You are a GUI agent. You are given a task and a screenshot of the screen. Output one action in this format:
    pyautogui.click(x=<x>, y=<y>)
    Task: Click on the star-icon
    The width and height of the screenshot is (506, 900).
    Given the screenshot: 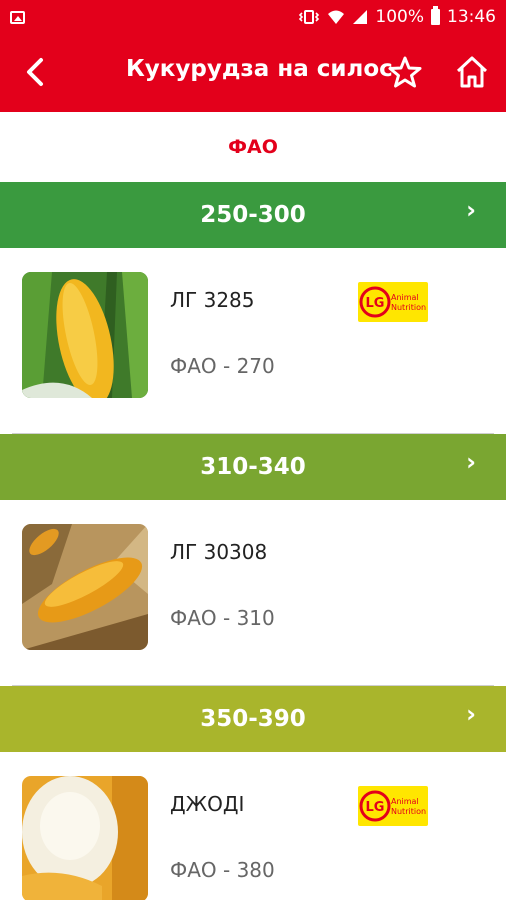 What is the action you would take?
    pyautogui.click(x=405, y=72)
    